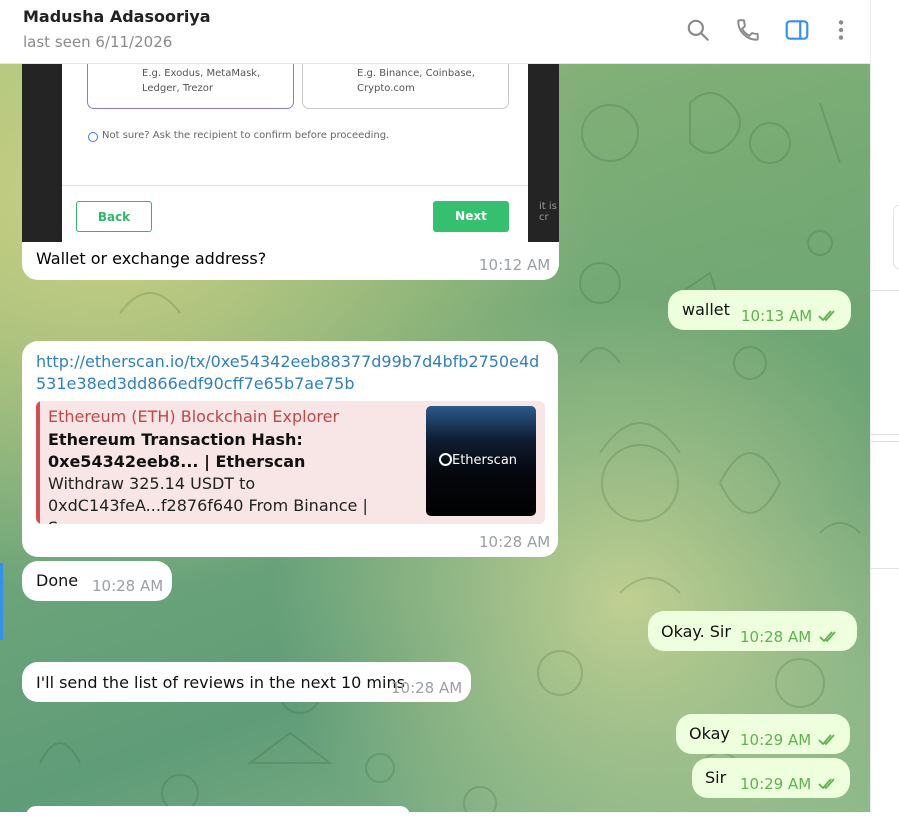 The width and height of the screenshot is (899, 826). I want to click on screenshot-next-button: Next, so click(471, 216).